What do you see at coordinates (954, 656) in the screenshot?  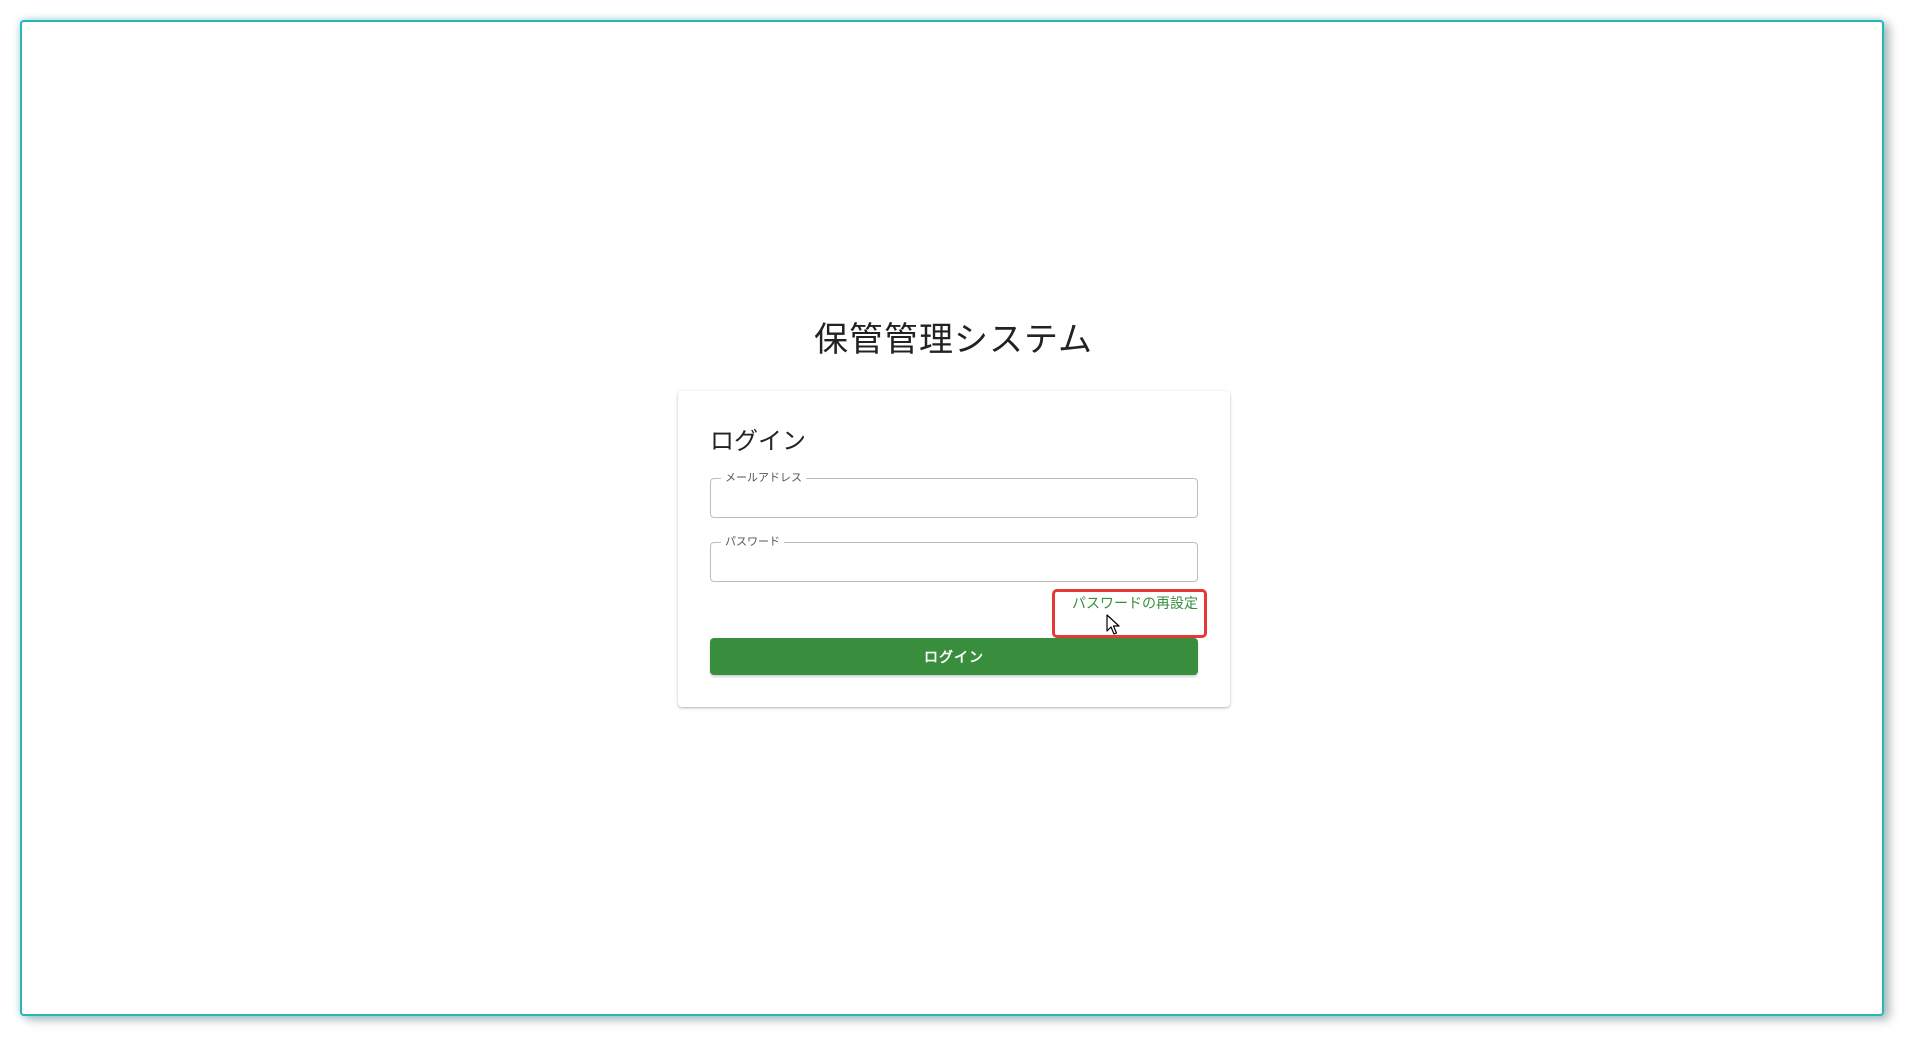 I see `login-button: ログイン` at bounding box center [954, 656].